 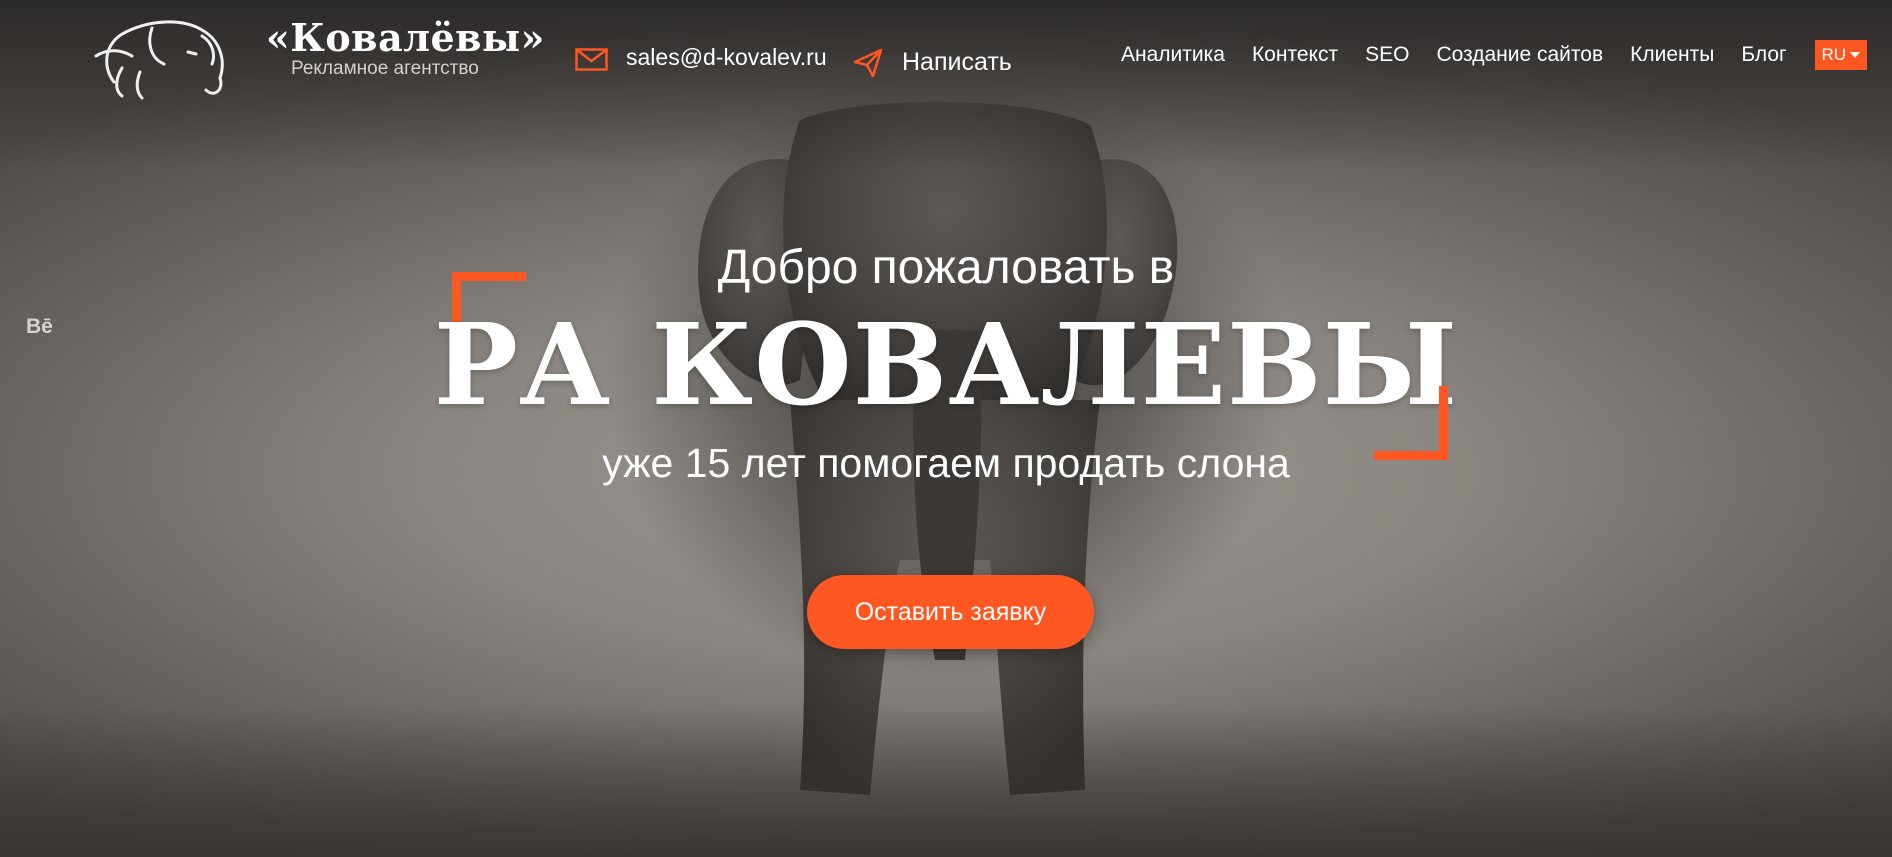 What do you see at coordinates (1173, 55) in the screenshot?
I see `nav-item-analytics: Аналитика` at bounding box center [1173, 55].